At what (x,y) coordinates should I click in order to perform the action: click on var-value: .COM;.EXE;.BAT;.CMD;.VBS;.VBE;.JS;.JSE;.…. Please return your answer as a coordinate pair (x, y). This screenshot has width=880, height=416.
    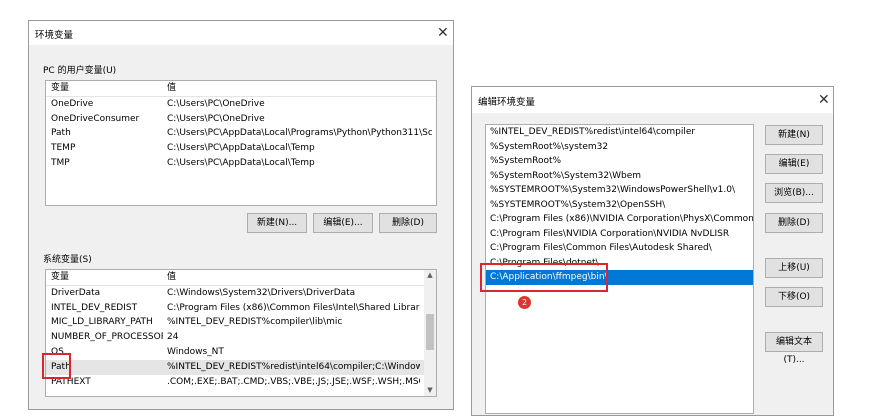
    Looking at the image, I should click on (293, 381).